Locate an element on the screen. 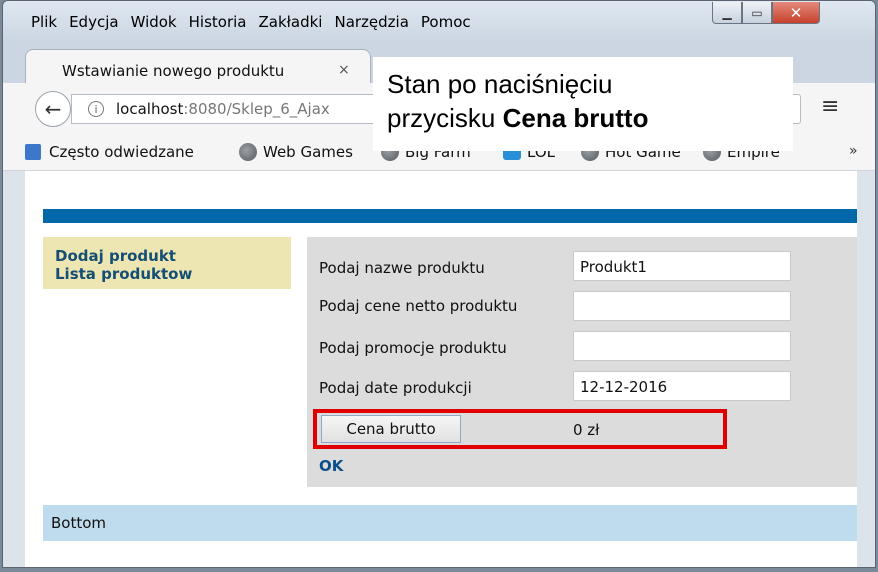 The width and height of the screenshot is (878, 572). minimize-icon: ▁ is located at coordinates (727, 12).